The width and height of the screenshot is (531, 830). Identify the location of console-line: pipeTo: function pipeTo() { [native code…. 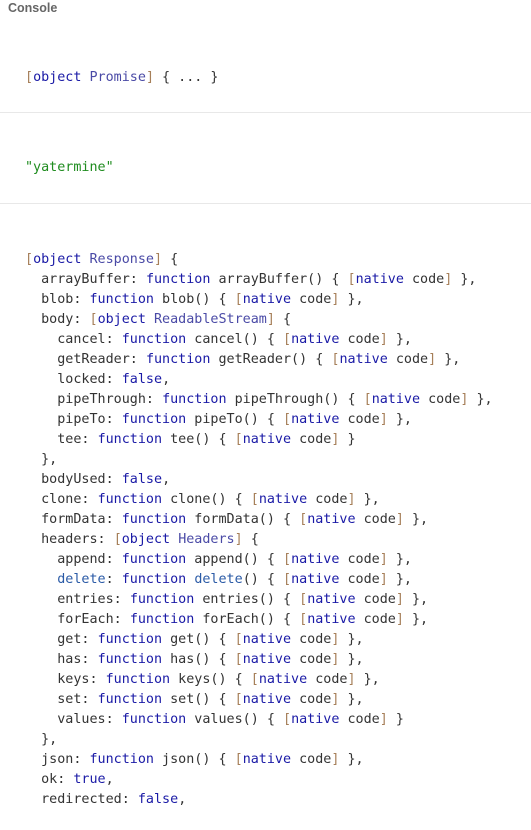
(218, 419).